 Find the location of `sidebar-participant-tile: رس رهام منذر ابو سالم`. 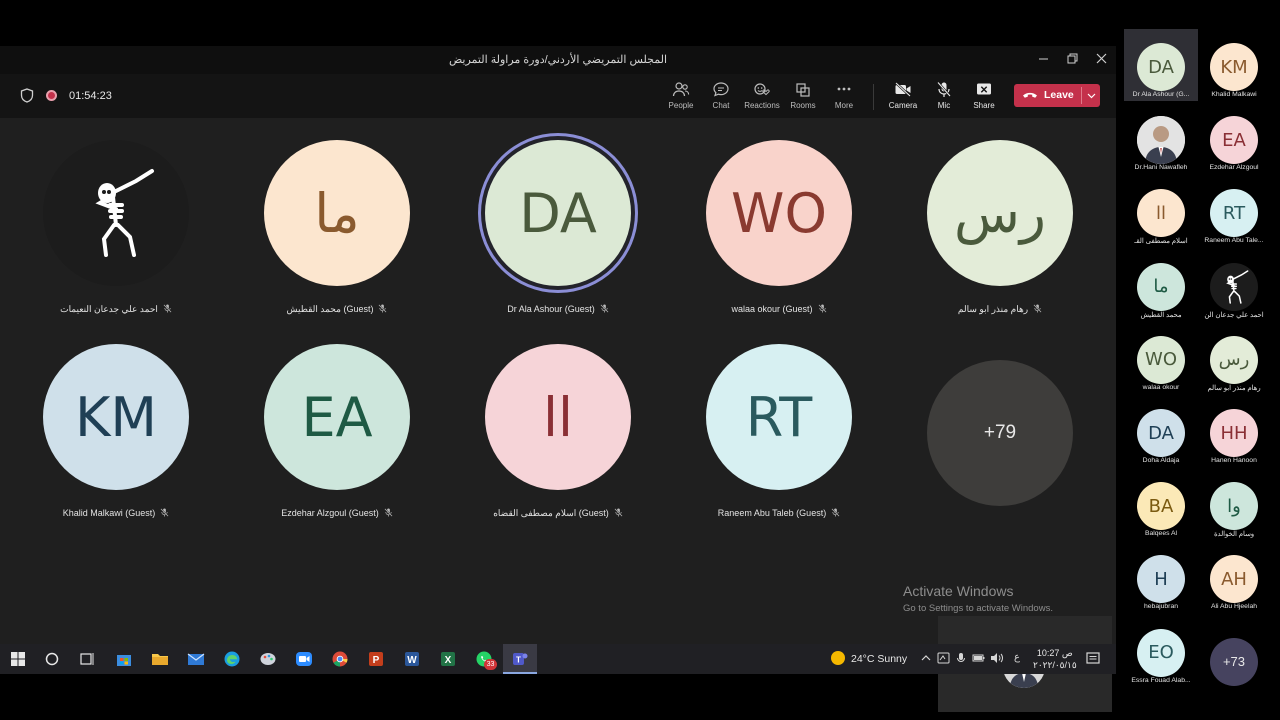

sidebar-participant-tile: رس رهام منذر ابو سالم is located at coordinates (1234, 358).